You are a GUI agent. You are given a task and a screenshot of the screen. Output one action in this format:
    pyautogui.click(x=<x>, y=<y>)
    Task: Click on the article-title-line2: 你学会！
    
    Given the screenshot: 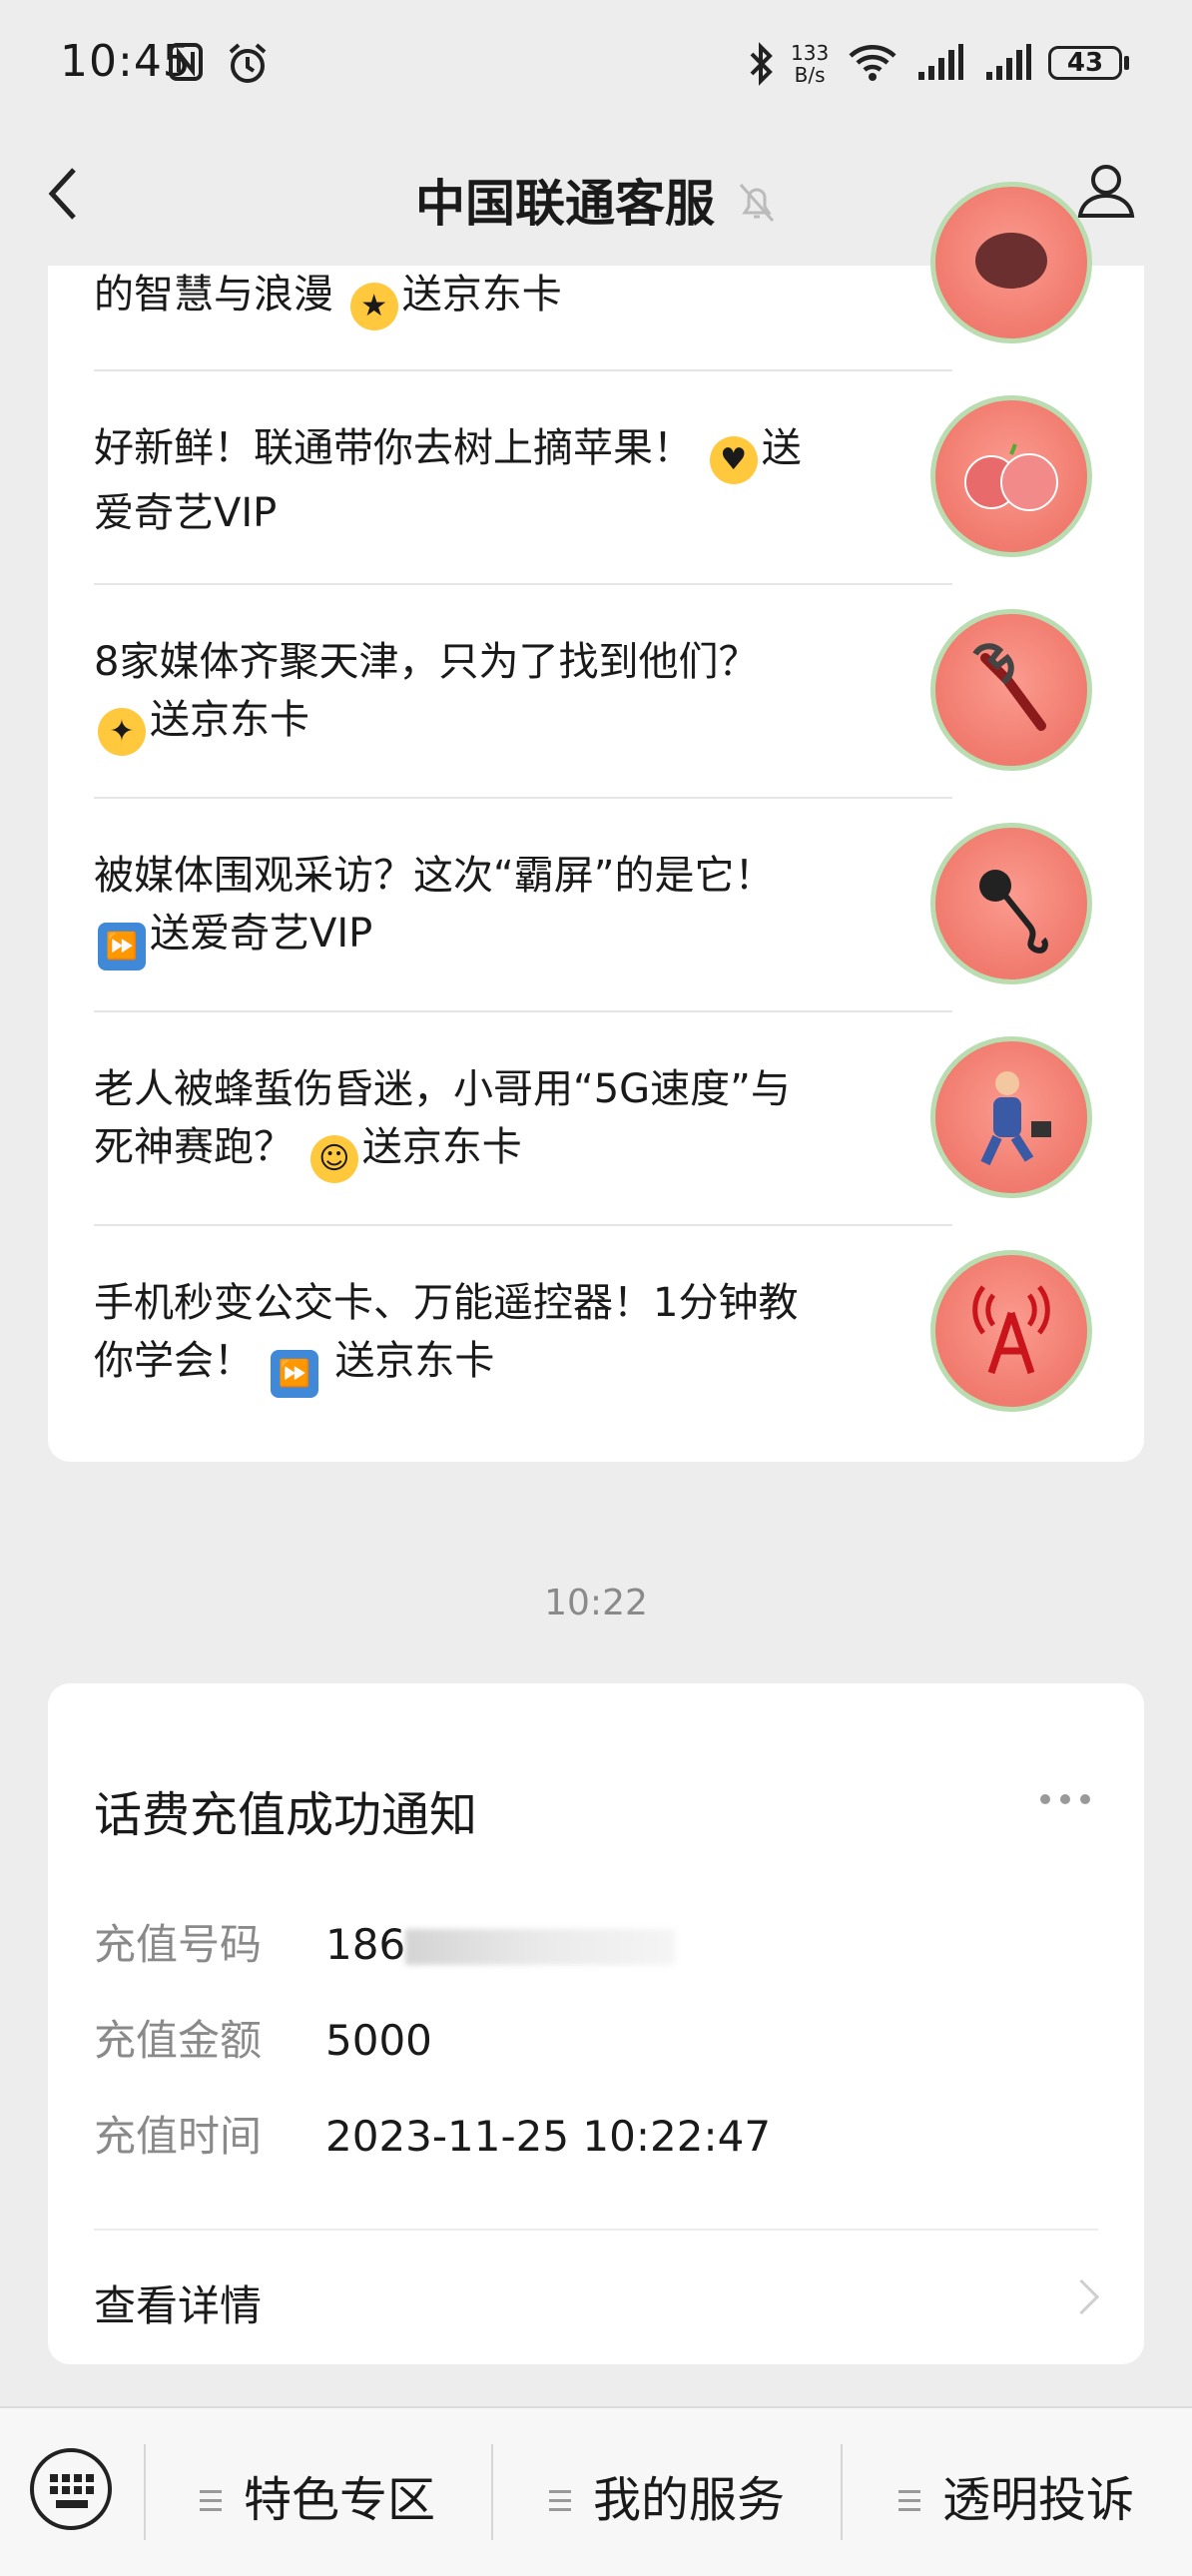 What is the action you would take?
    pyautogui.click(x=174, y=1361)
    